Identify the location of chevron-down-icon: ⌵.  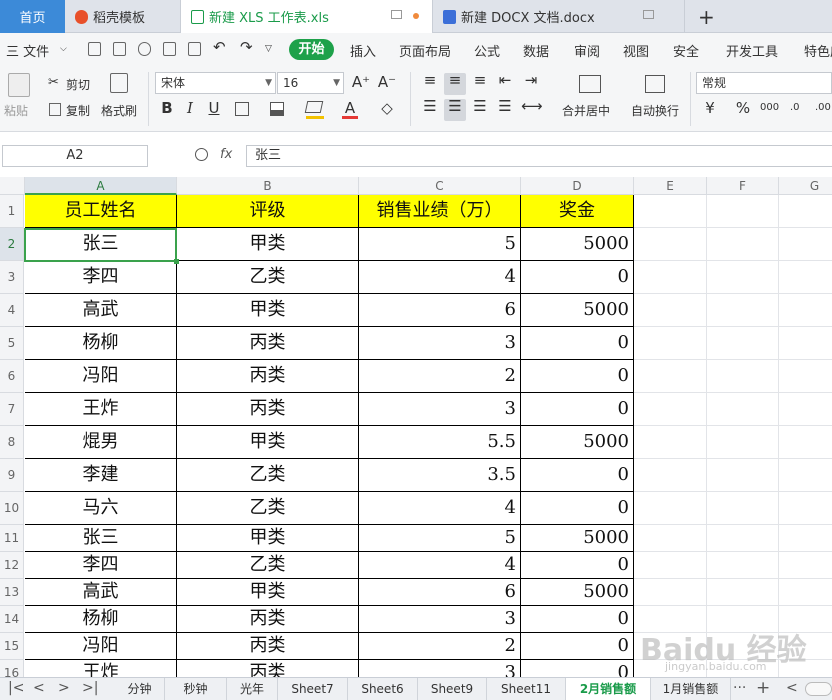
(63, 49).